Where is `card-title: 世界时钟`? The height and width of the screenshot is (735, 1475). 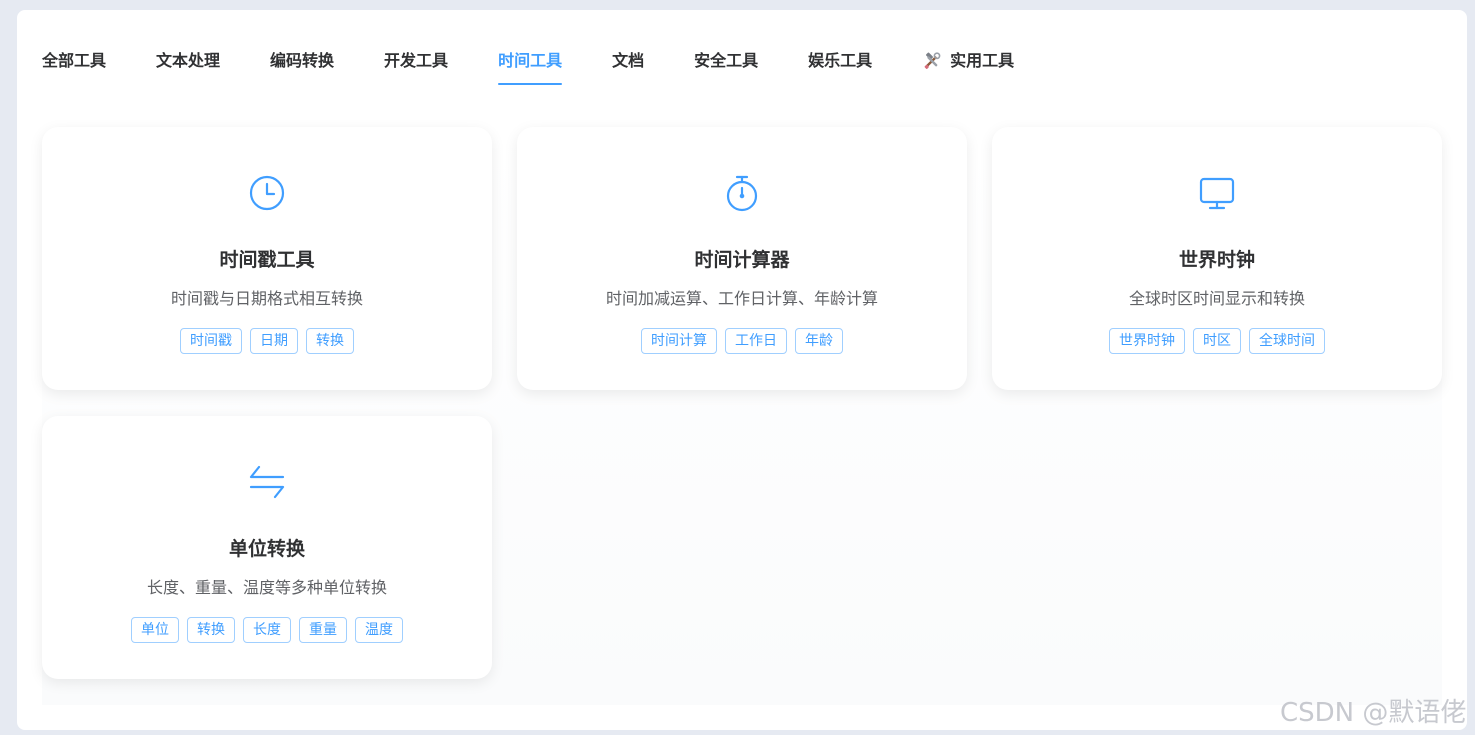 card-title: 世界时钟 is located at coordinates (1216, 260).